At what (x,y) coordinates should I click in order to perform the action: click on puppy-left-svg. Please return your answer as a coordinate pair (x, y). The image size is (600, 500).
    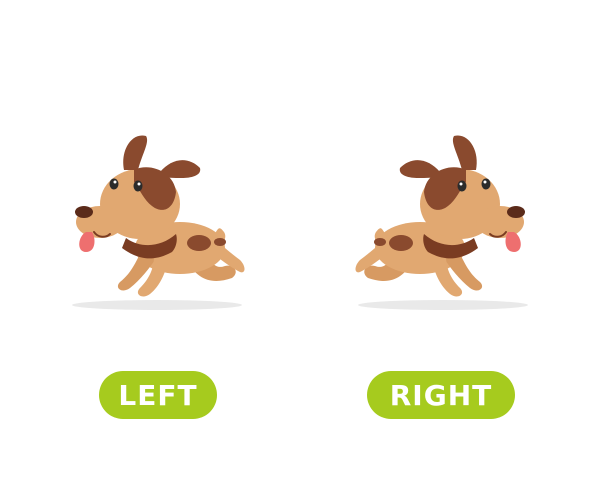
    Looking at the image, I should click on (158, 222).